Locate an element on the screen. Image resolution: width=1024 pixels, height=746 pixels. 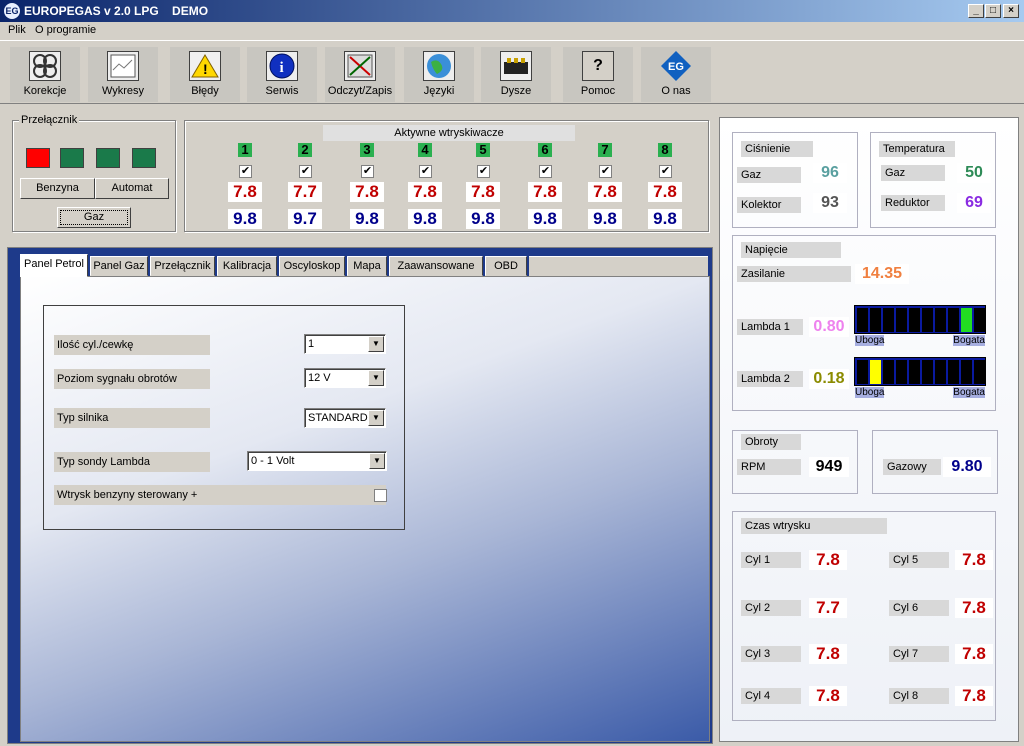
temperature-title: Temperatura is located at coordinates (917, 149).